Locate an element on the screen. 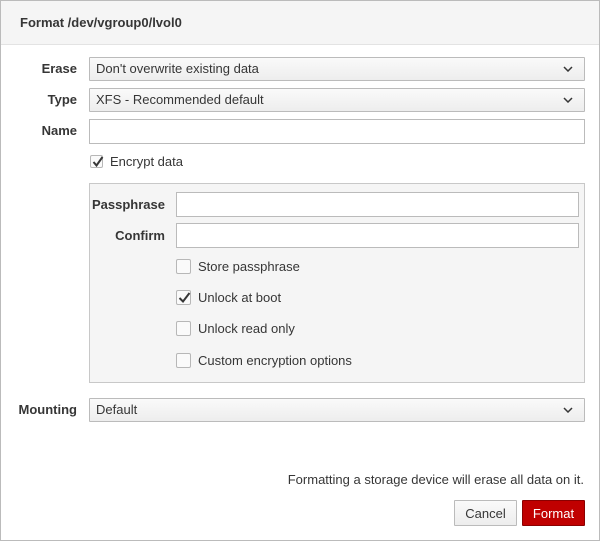 This screenshot has height=541, width=600. confirm-label: Confirm is located at coordinates (140, 235).